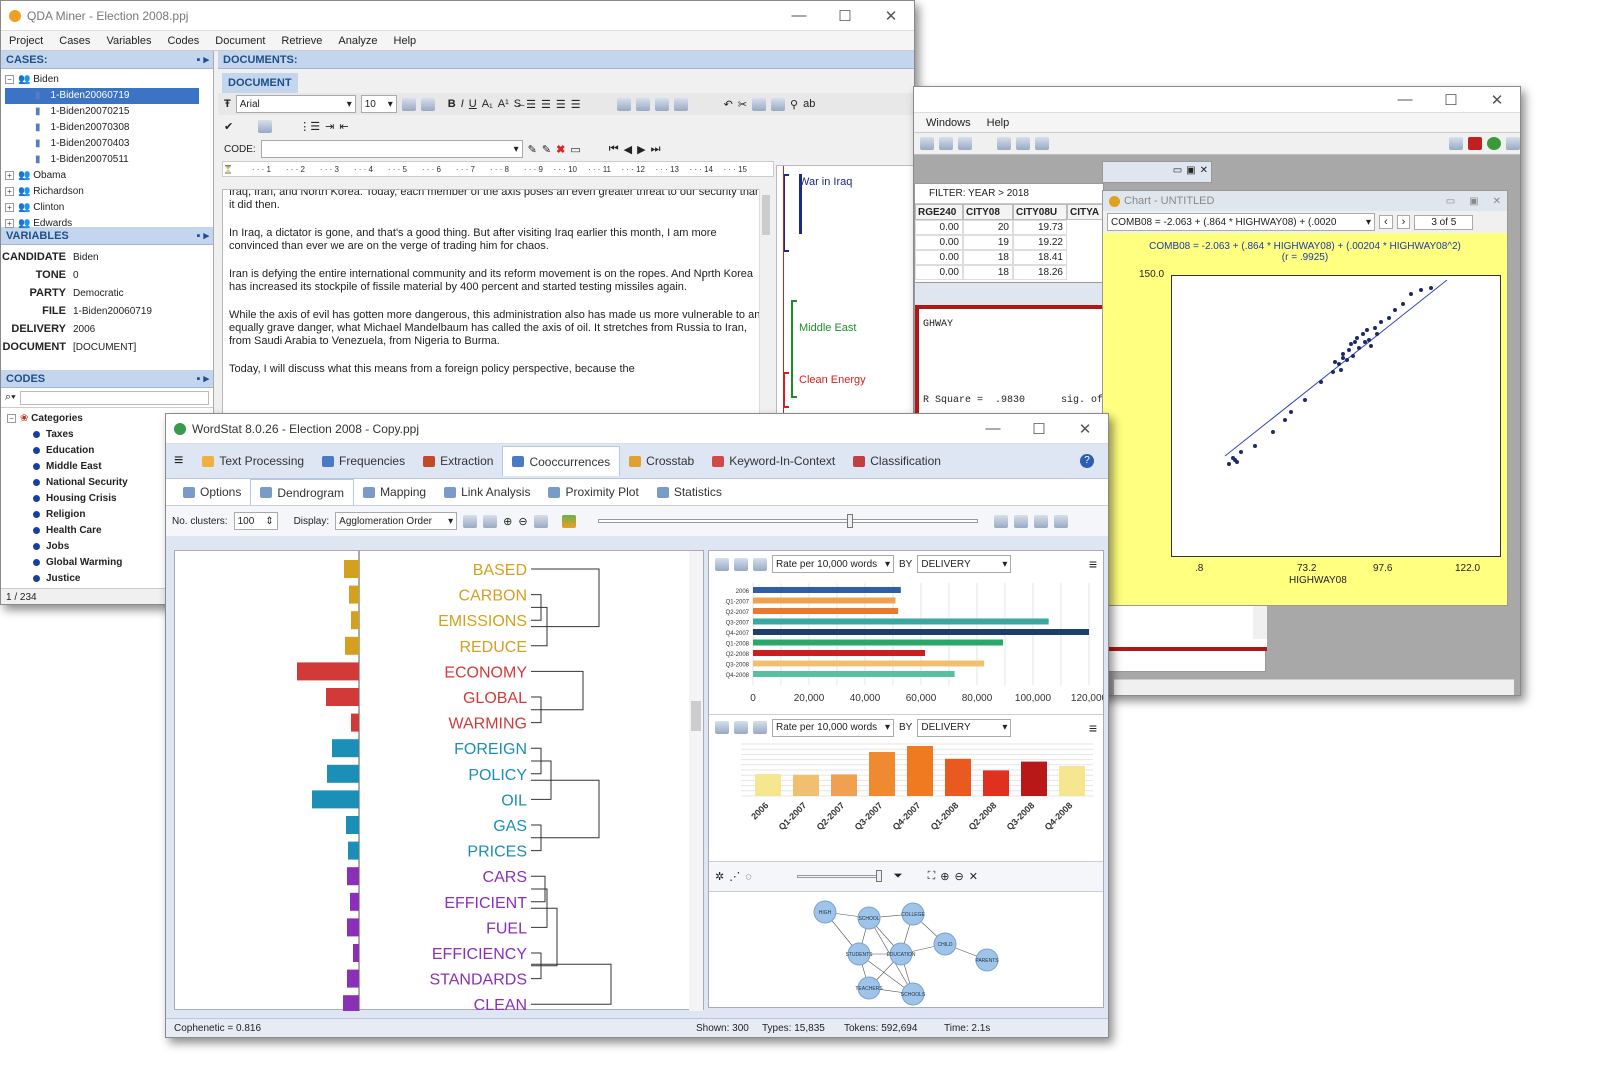 The width and height of the screenshot is (1603, 1077). What do you see at coordinates (959, 876) in the screenshot?
I see `net-zoom-out-icon: ⊖` at bounding box center [959, 876].